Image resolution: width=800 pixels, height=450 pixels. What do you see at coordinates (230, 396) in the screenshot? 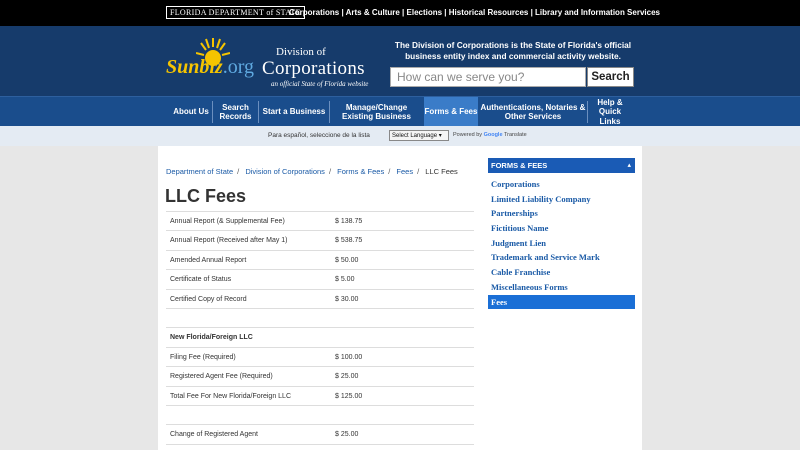
I see `fee-name: Total Fee For New Florida/Foreign LLC` at bounding box center [230, 396].